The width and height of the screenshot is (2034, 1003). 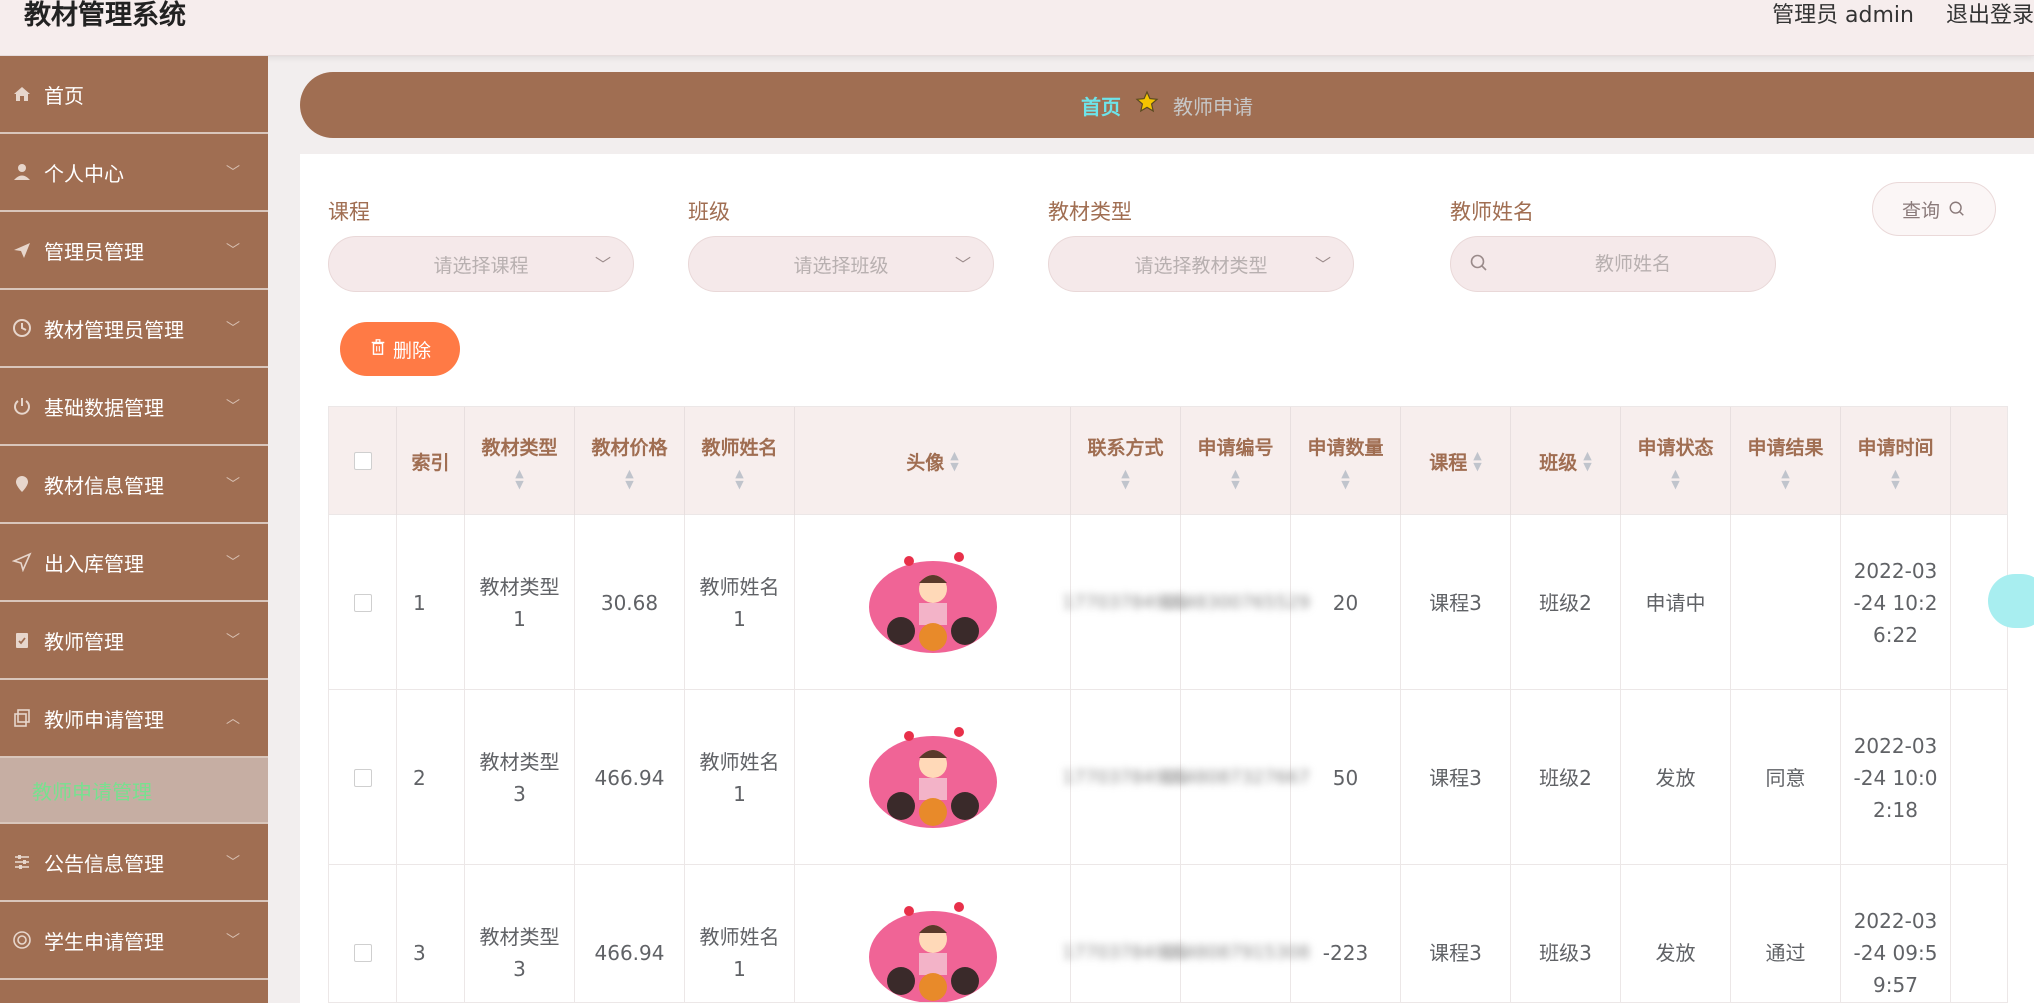 What do you see at coordinates (362, 461) in the screenshot?
I see `select-all-checkbox` at bounding box center [362, 461].